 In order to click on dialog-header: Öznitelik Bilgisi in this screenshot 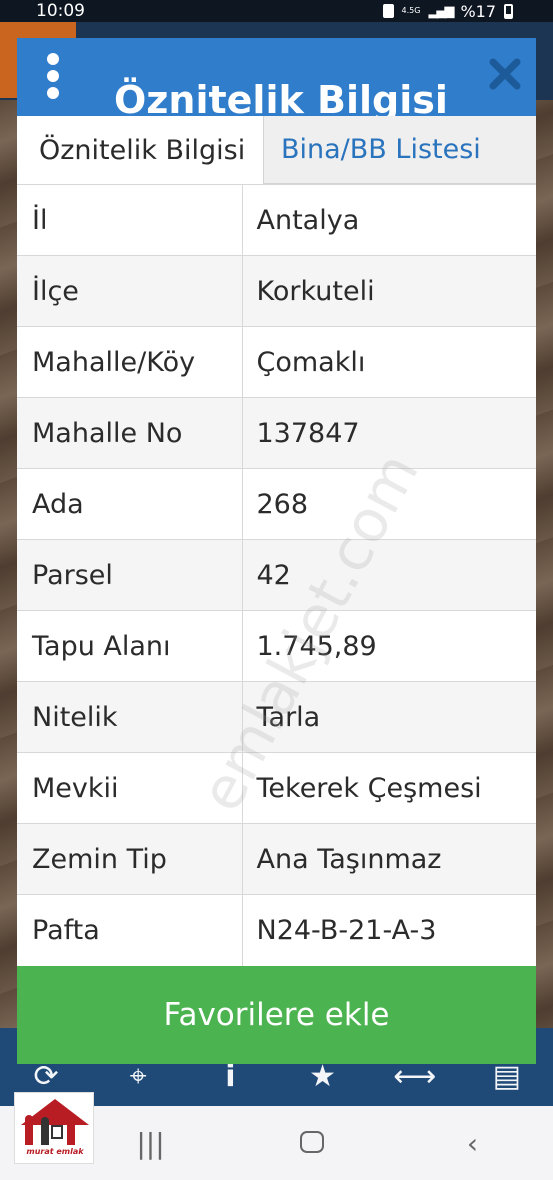, I will do `click(276, 78)`.